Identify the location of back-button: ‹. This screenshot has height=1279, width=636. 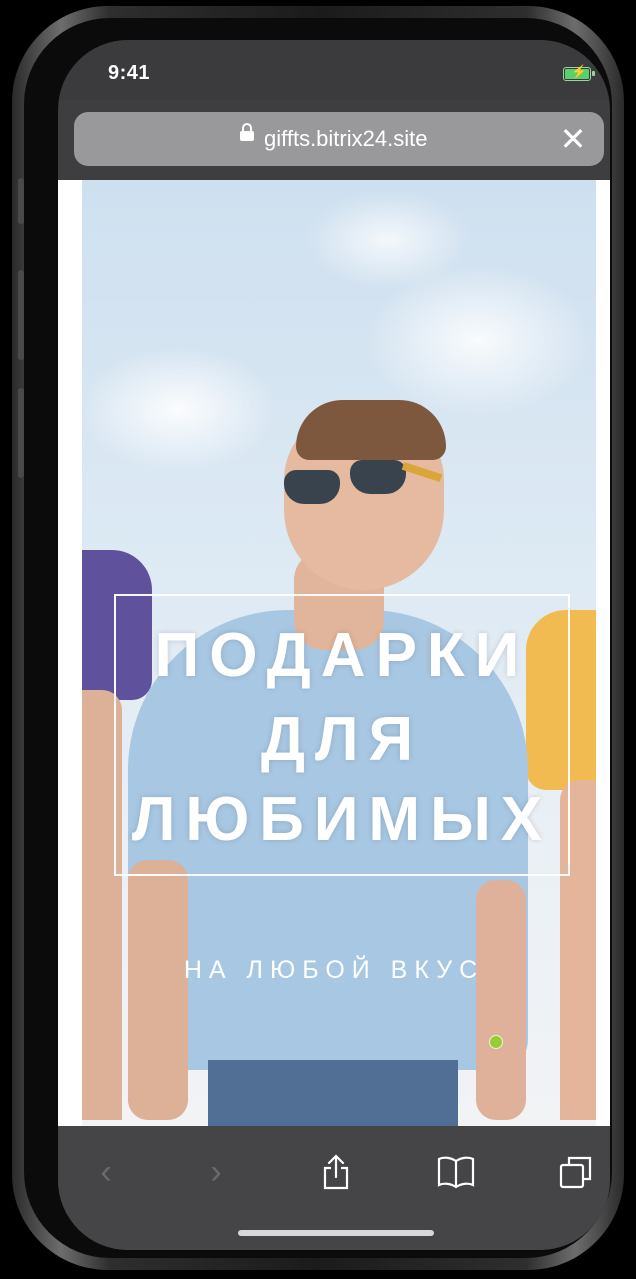
(106, 1172).